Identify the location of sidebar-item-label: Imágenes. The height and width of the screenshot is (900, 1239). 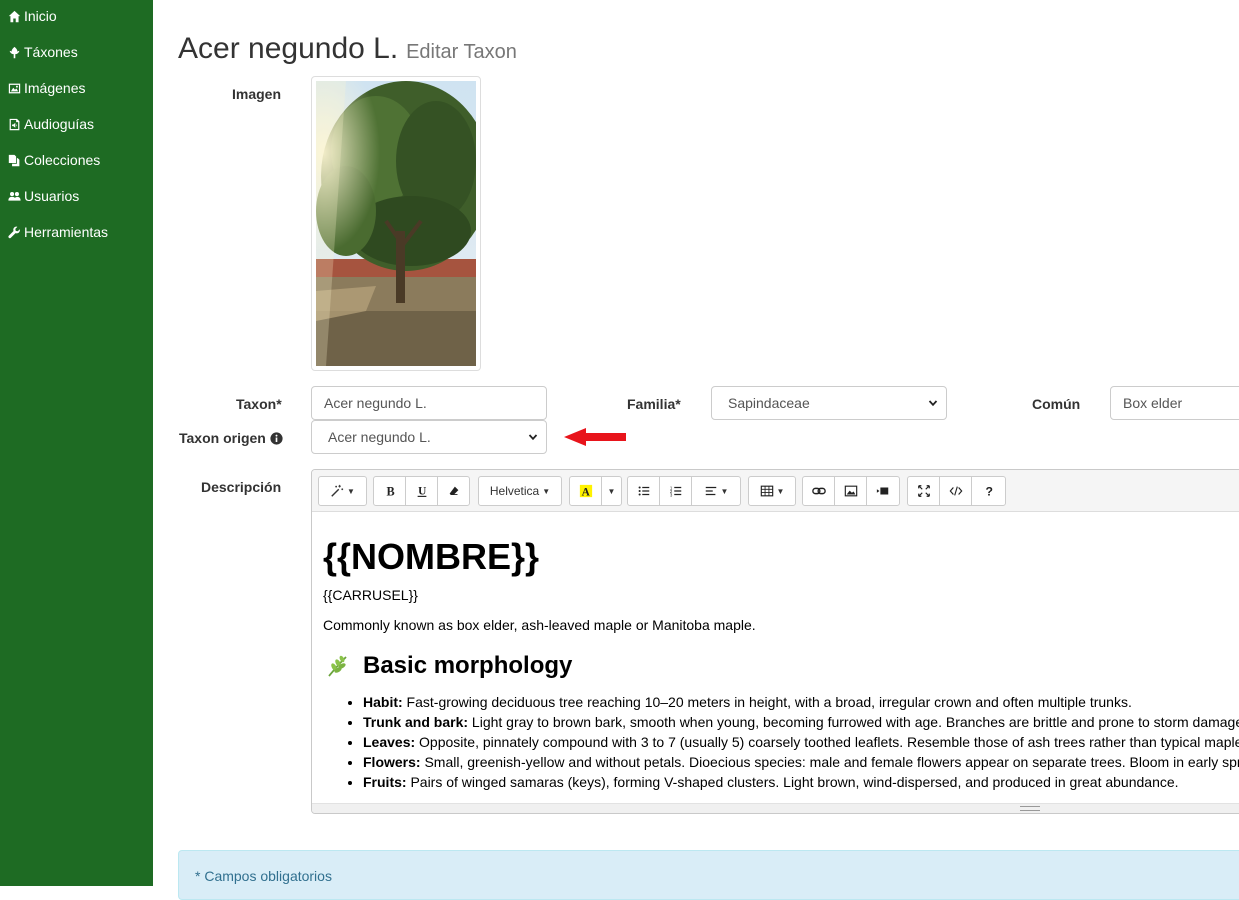
(55, 88).